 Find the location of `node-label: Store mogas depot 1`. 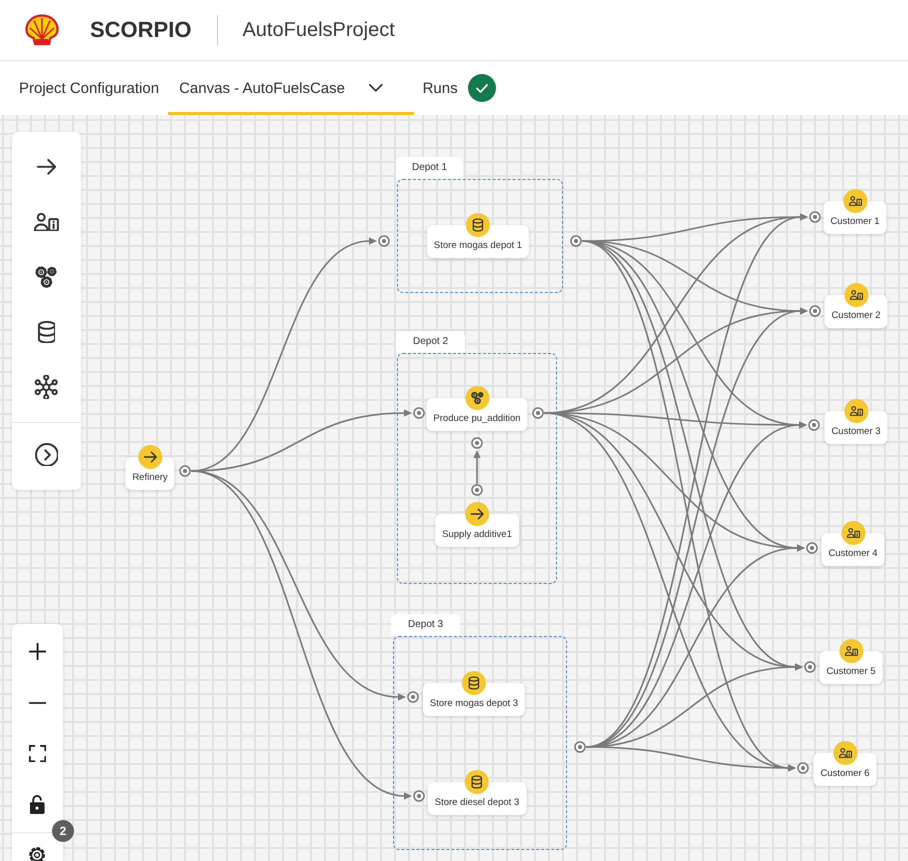

node-label: Store mogas depot 1 is located at coordinates (478, 246).